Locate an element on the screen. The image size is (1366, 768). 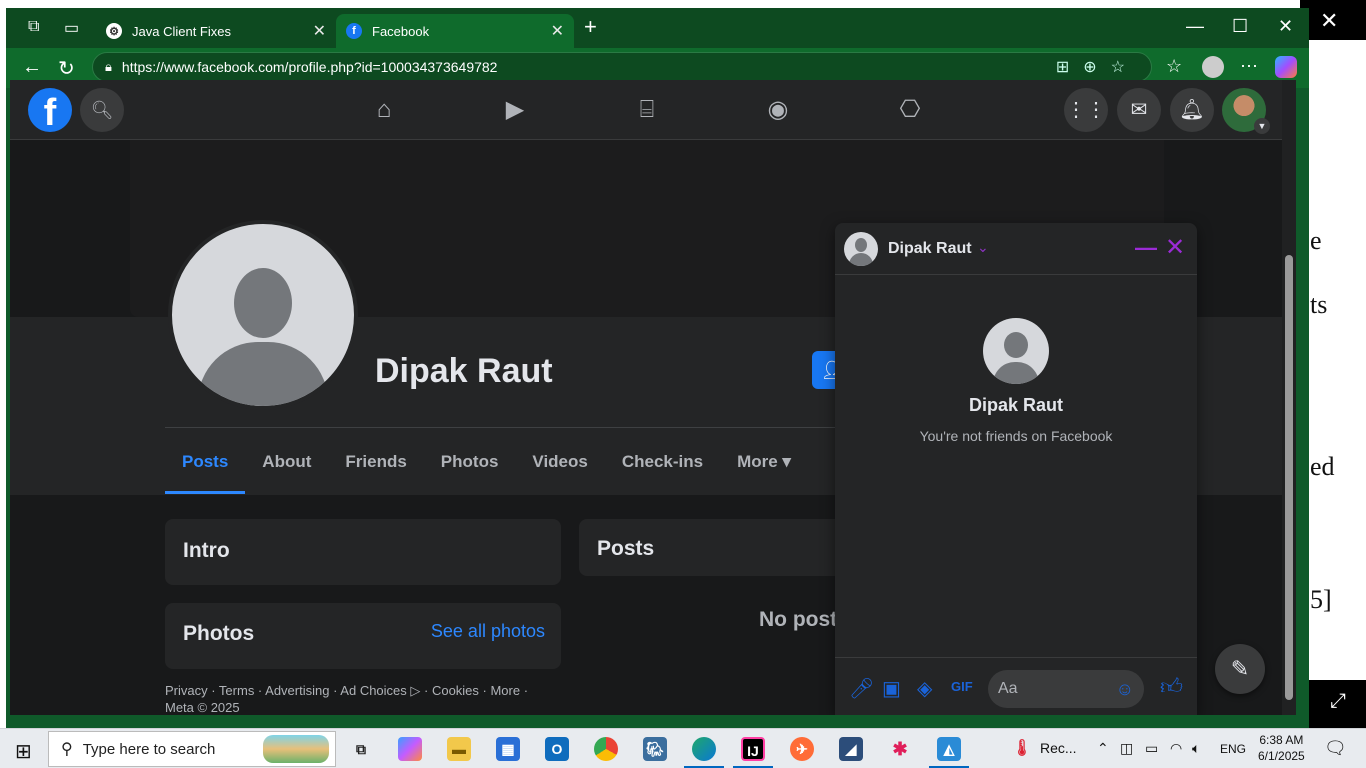
taskbar-search: ⚲ Type here to search is located at coordinates (192, 749).